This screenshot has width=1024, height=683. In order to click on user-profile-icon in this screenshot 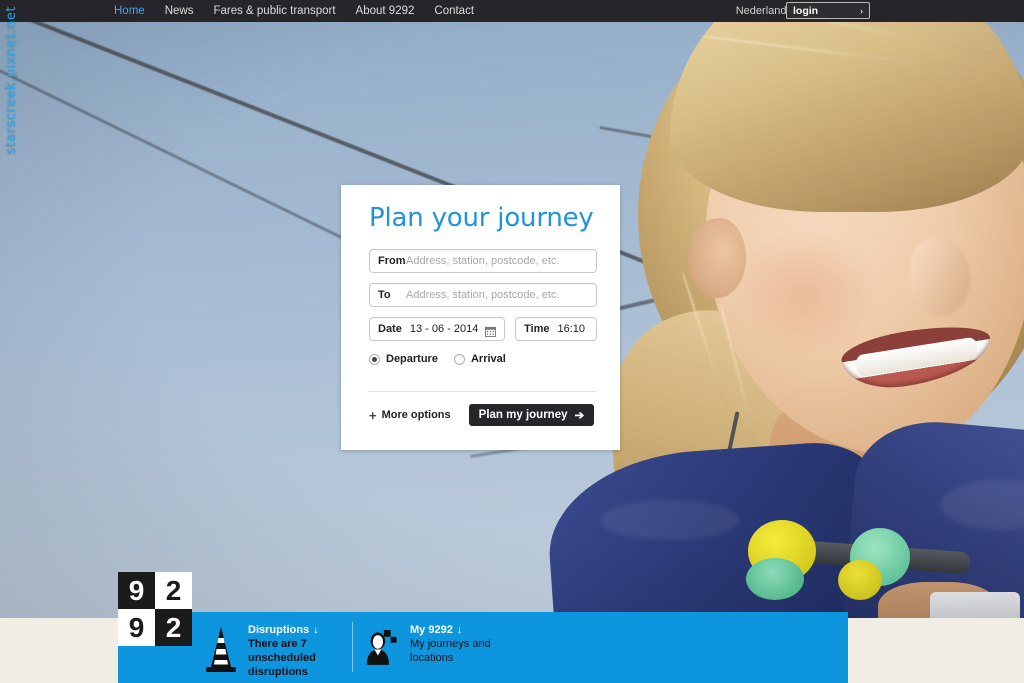, I will do `click(383, 646)`.